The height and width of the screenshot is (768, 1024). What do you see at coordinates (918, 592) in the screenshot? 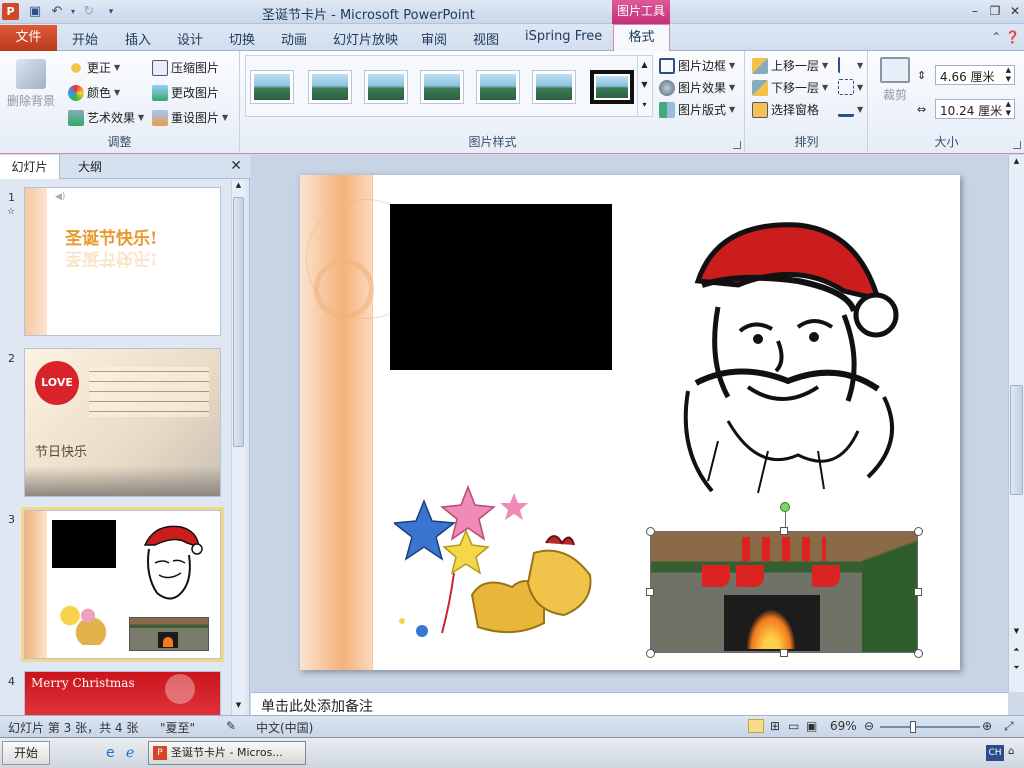
I see `resize-handle-mr` at bounding box center [918, 592].